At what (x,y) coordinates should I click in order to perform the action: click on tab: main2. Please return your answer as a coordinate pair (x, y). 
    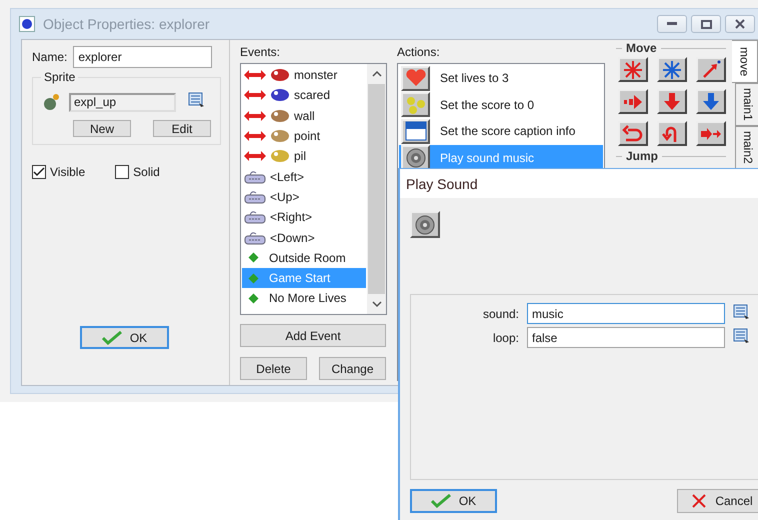
    Looking at the image, I should click on (746, 147).